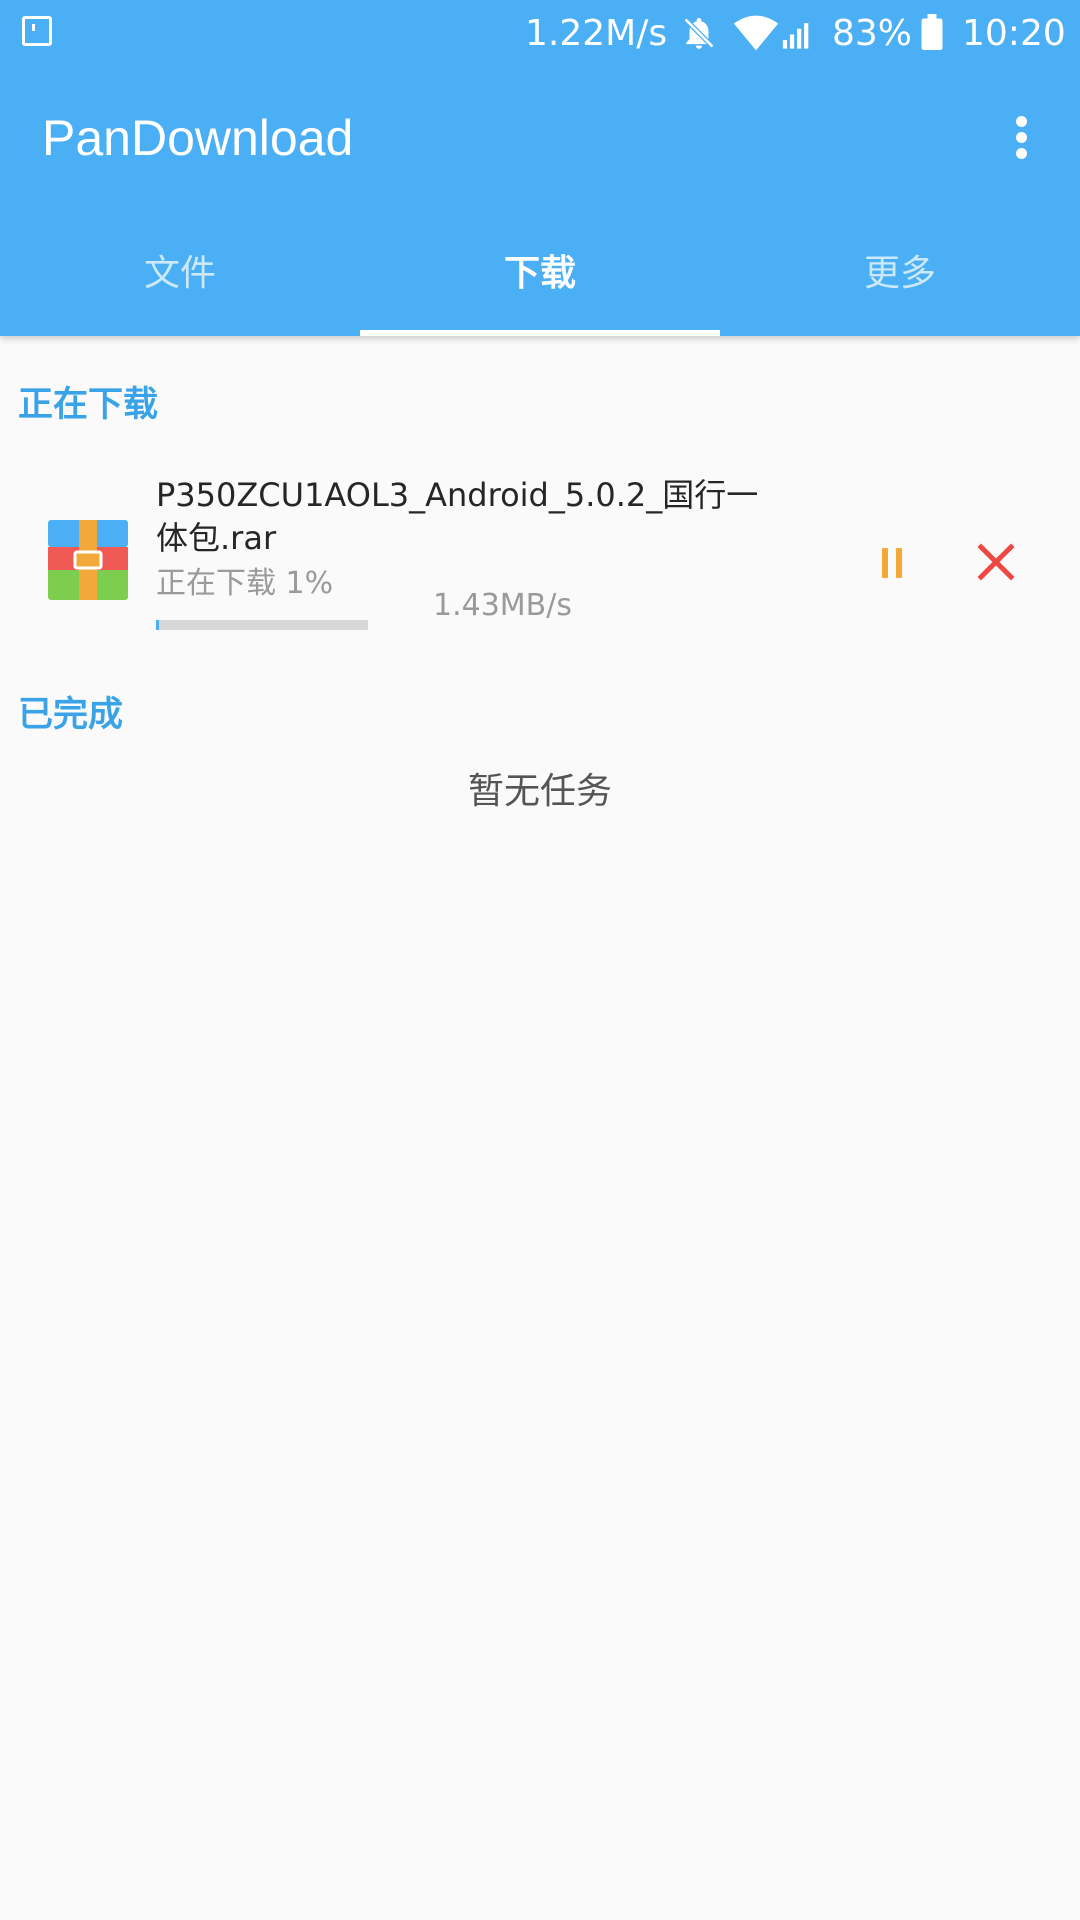 The width and height of the screenshot is (1080, 1920). Describe the element at coordinates (71, 715) in the screenshot. I see `section-header-completed: 已完成` at that location.